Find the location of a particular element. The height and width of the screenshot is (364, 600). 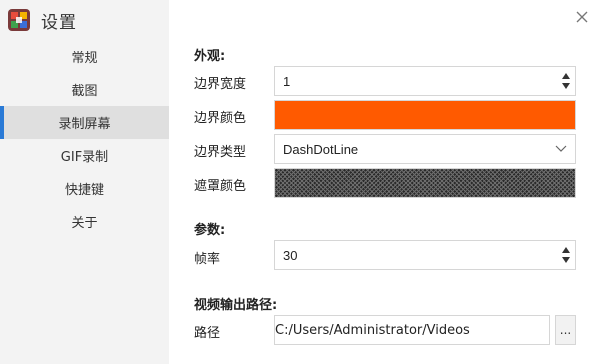

sidebar-item-label: 截图 is located at coordinates (84, 91).